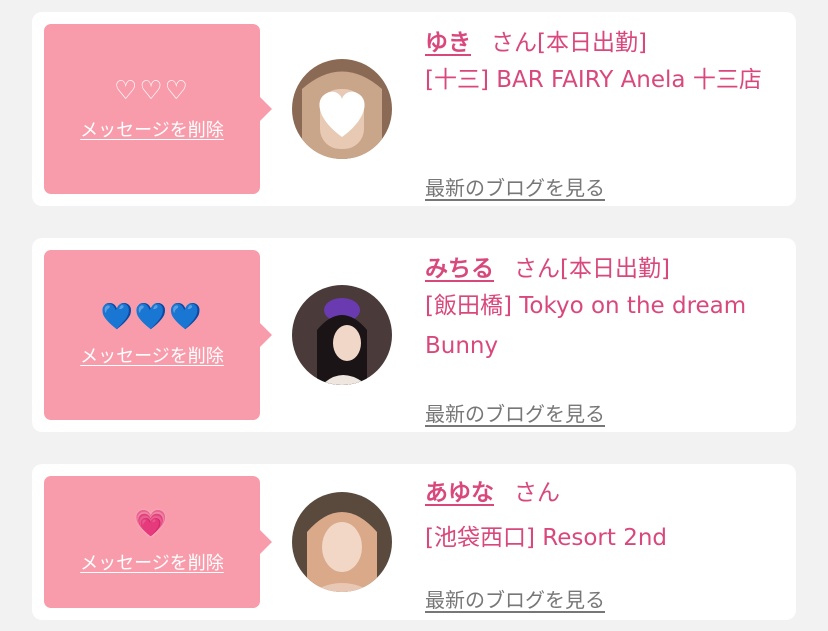  I want to click on message-bubble: ♡♡♡ メッセージを削除, so click(158, 109).